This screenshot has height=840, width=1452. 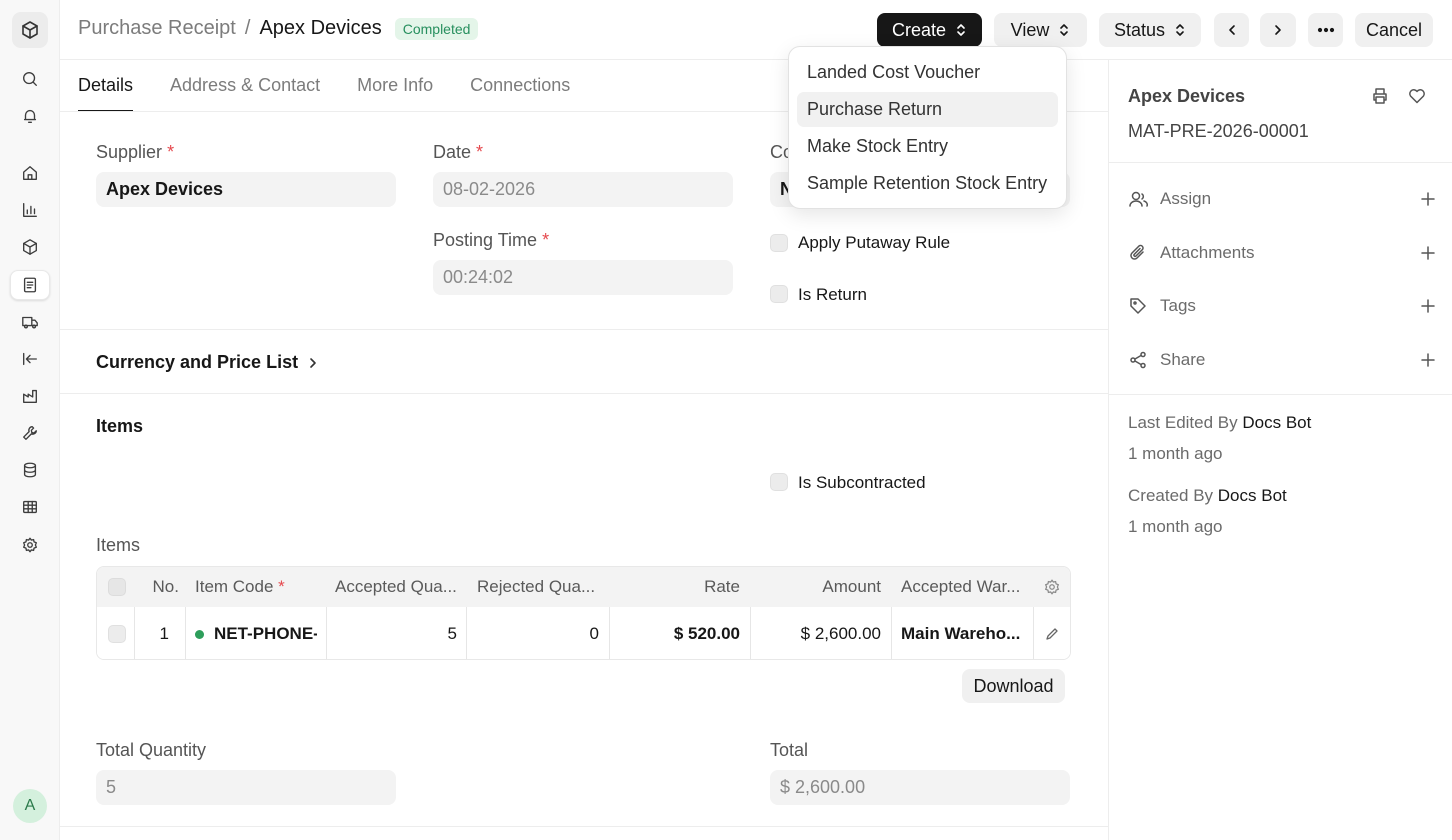 I want to click on column-settings, so click(x=1052, y=587).